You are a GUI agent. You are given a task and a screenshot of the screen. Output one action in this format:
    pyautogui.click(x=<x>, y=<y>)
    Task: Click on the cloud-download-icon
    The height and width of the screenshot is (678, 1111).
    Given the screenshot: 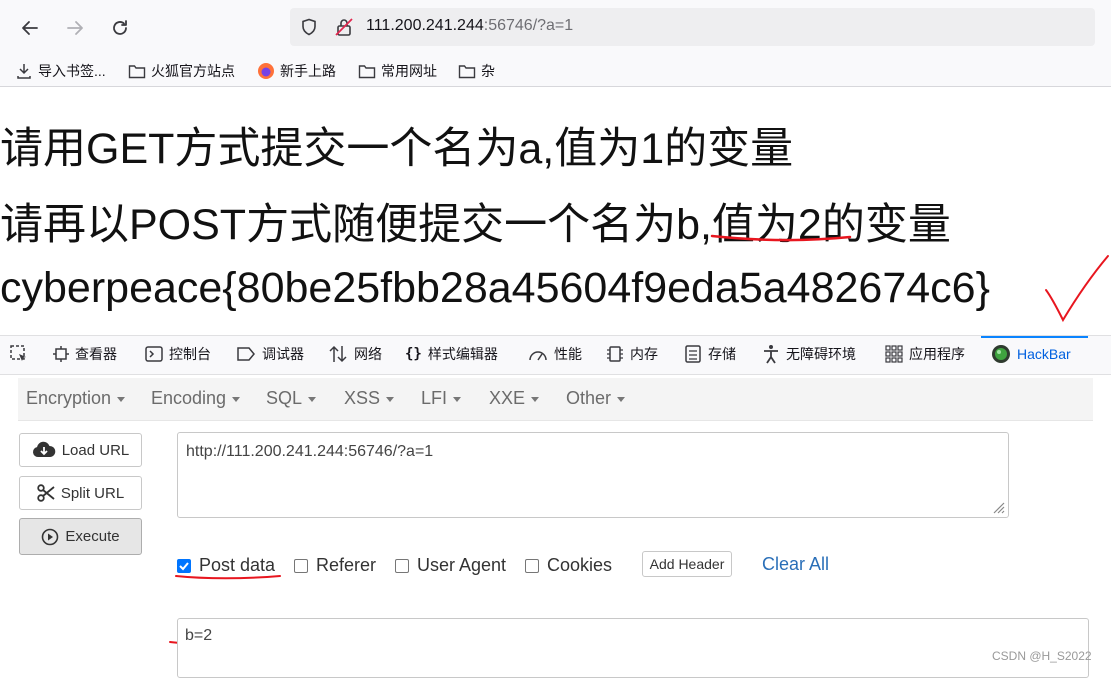 What is the action you would take?
    pyautogui.click(x=43, y=449)
    